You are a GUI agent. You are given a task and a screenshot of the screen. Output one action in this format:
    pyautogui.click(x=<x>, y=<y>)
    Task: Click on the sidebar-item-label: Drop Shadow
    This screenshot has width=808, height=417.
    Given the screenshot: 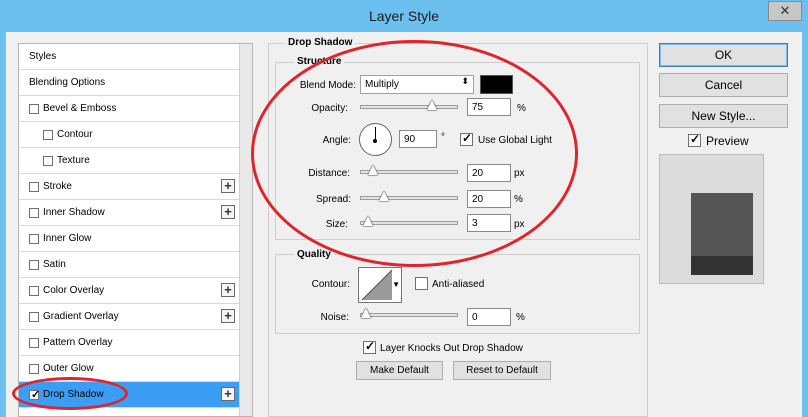 What is the action you would take?
    pyautogui.click(x=73, y=394)
    